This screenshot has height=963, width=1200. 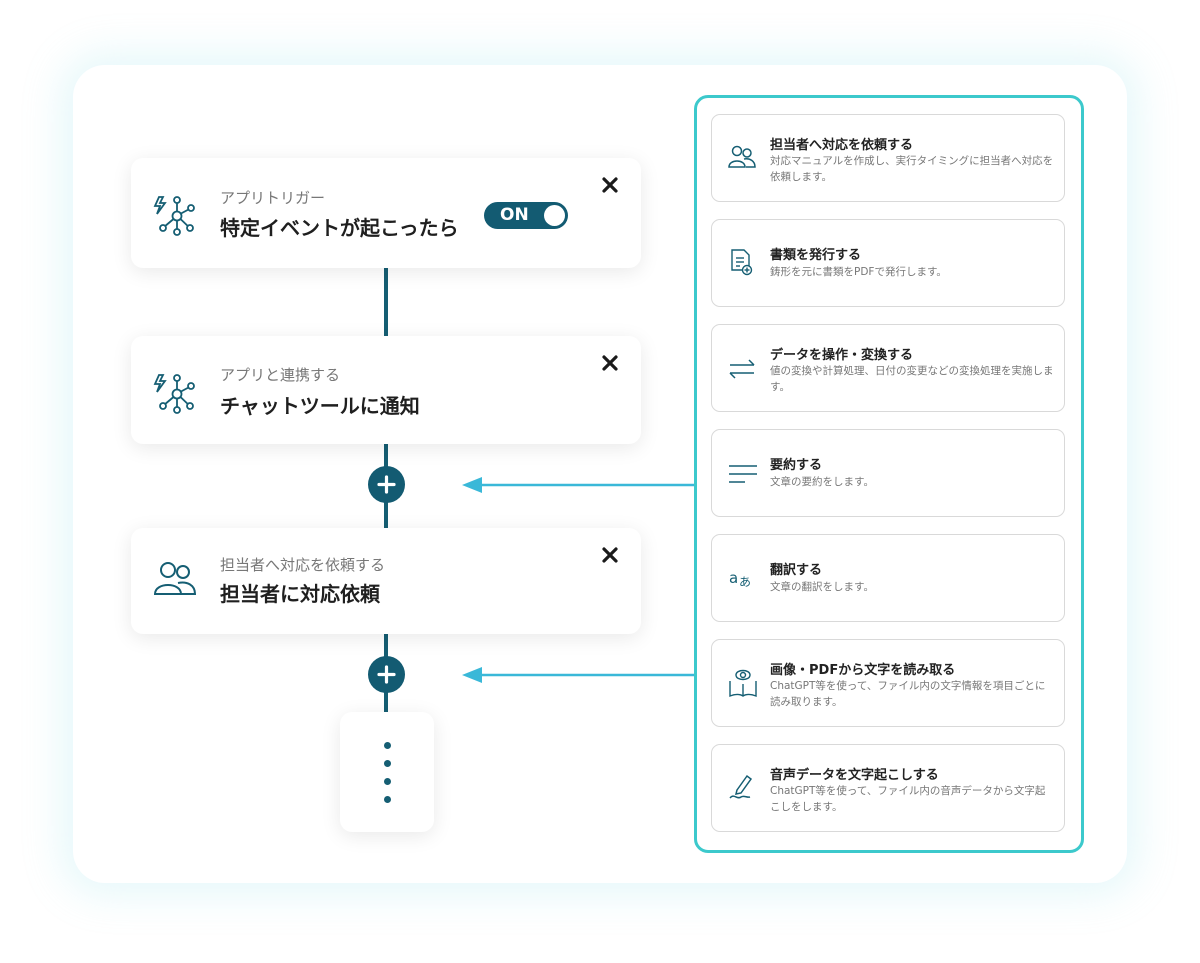 What do you see at coordinates (514, 215) in the screenshot?
I see `toggle-label: ON` at bounding box center [514, 215].